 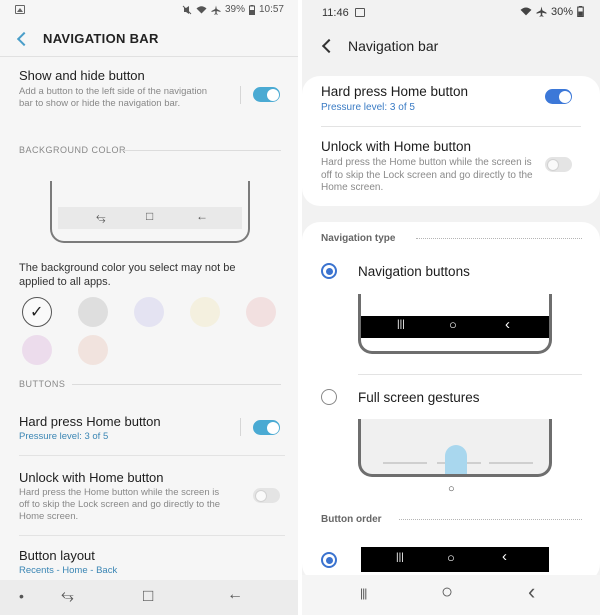 What do you see at coordinates (451, 12) in the screenshot?
I see `status-bar: 11:46 30%` at bounding box center [451, 12].